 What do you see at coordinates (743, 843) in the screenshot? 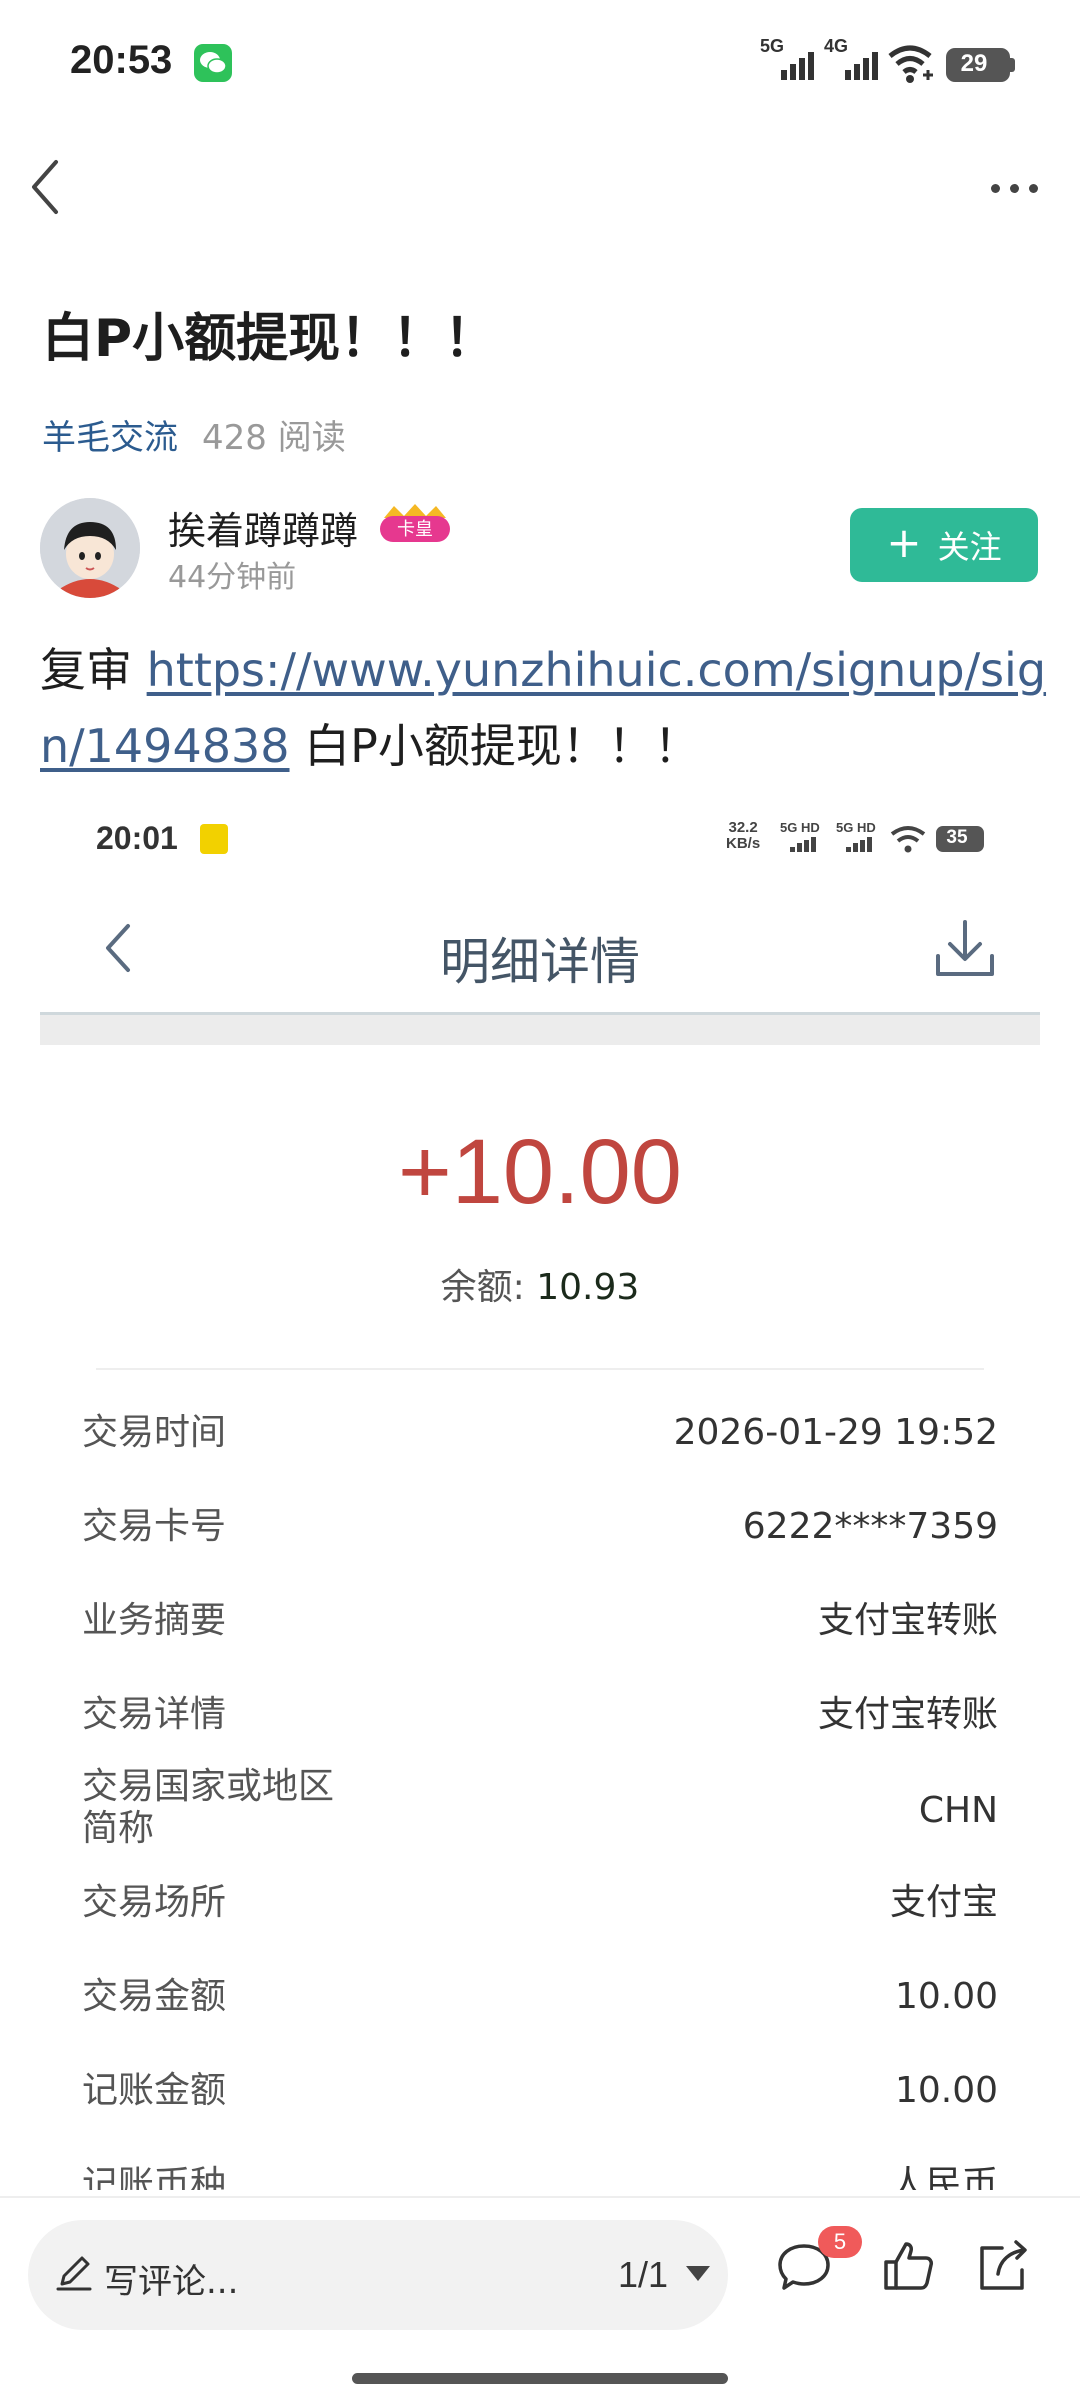
I see `network-speed-unit: KB/s` at bounding box center [743, 843].